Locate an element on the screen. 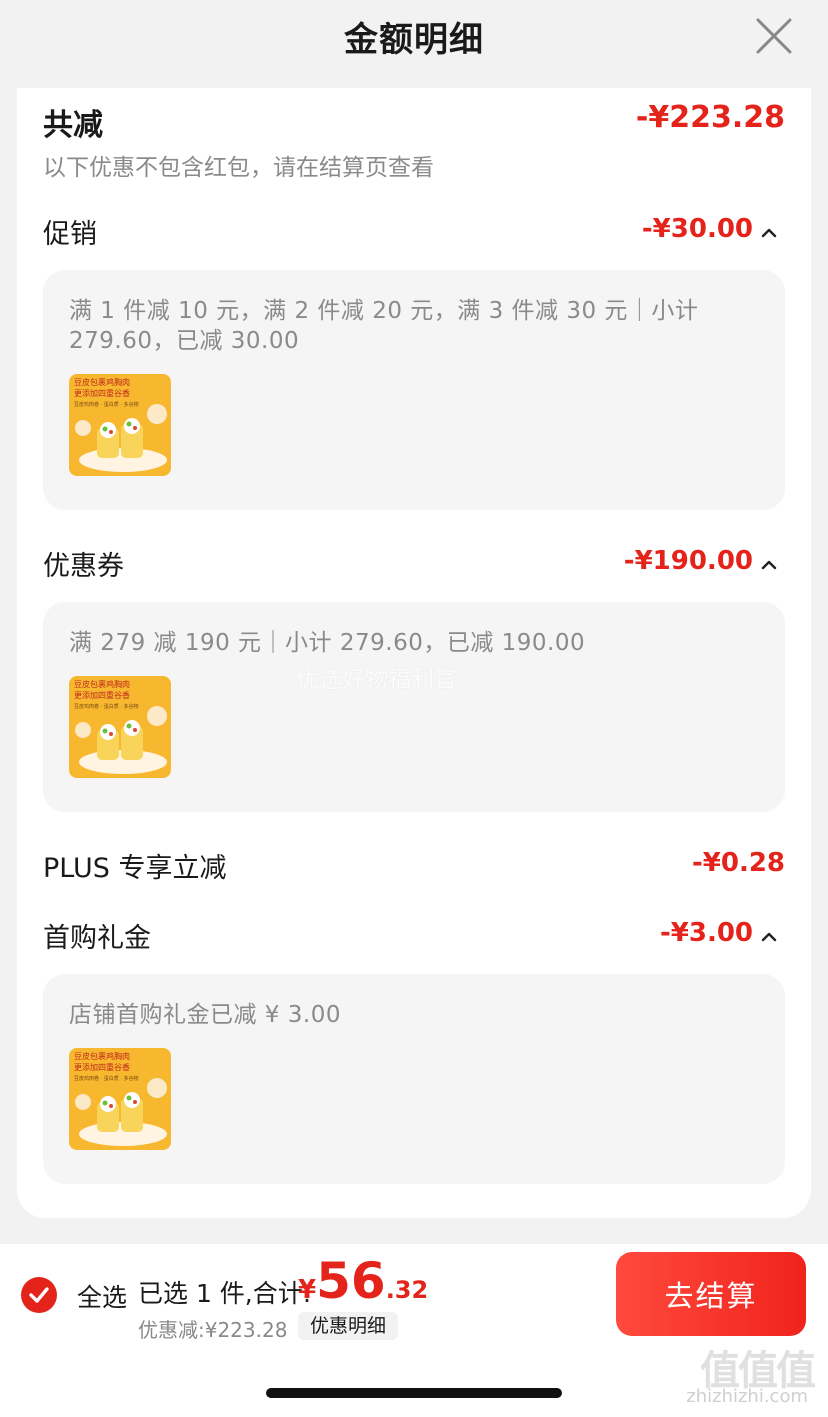  site-mark-url: zhizhizhi.com is located at coordinates (747, 1396).